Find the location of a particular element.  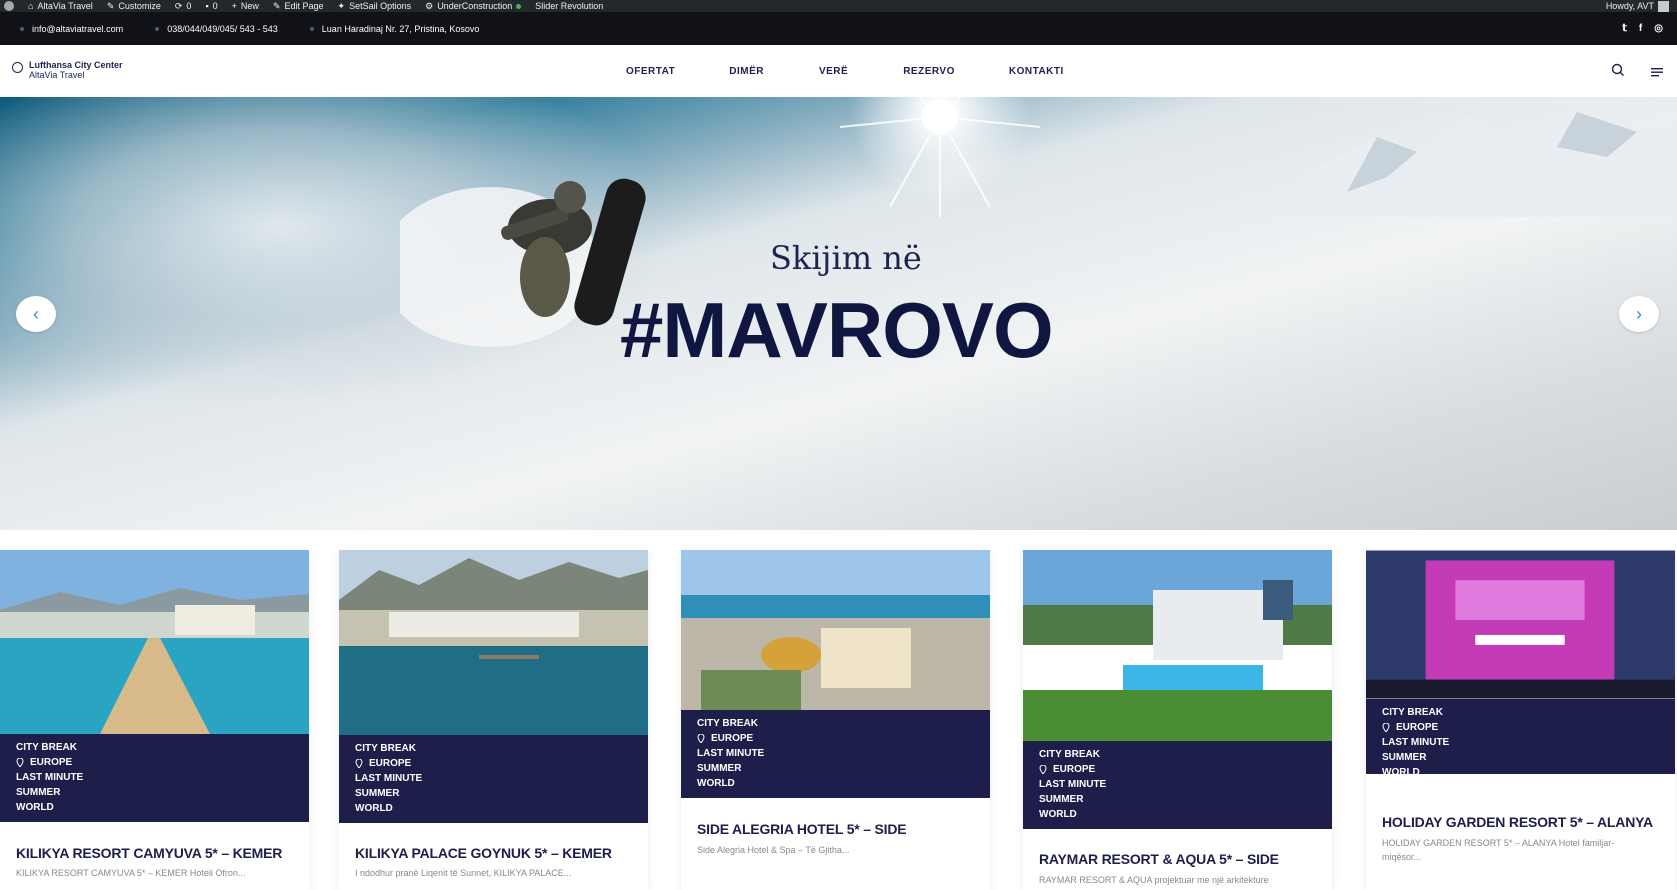

wordpress-icon is located at coordinates (9, 6).